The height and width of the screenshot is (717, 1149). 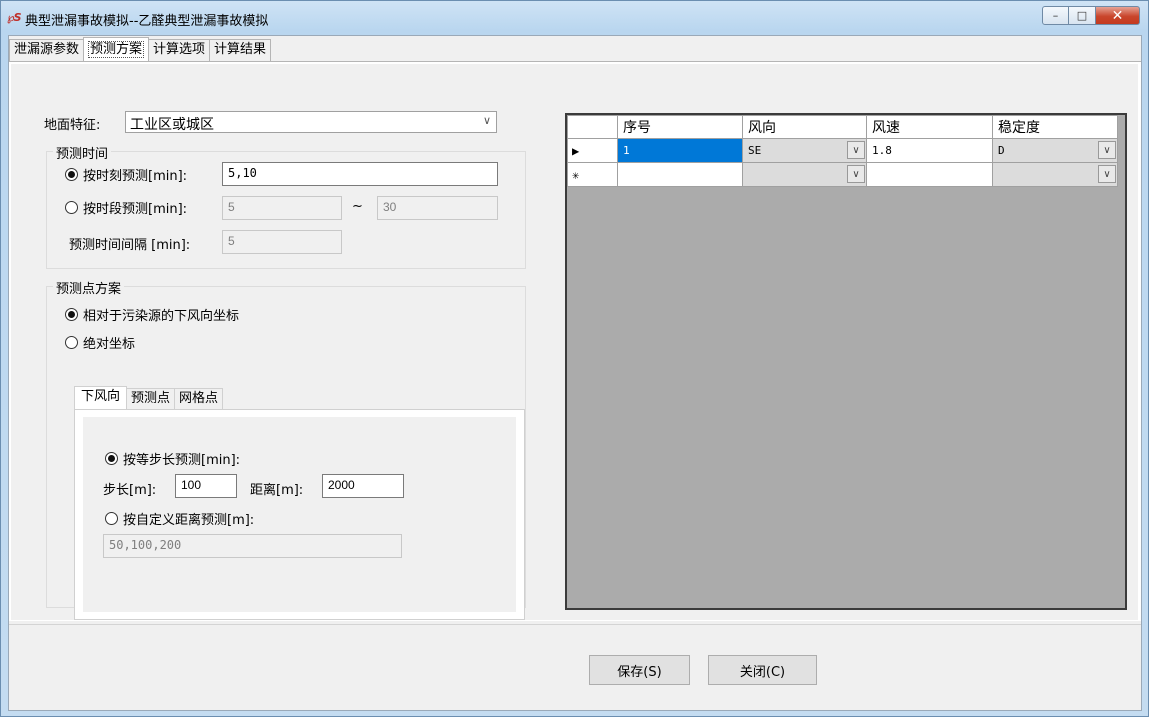 I want to click on distance-input: 2000, so click(x=363, y=486).